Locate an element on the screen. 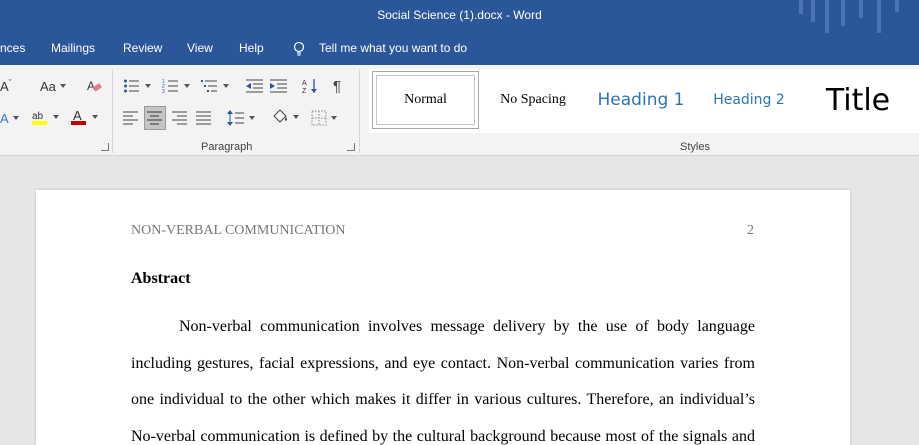 The image size is (919, 445). style-no-spacing-label: No Spacing is located at coordinates (533, 99).